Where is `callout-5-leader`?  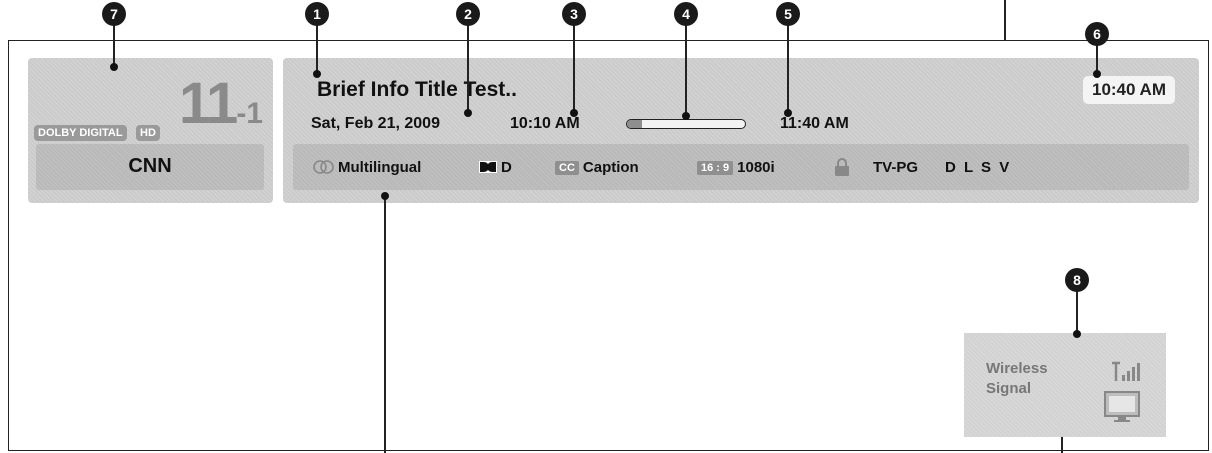 callout-5-leader is located at coordinates (788, 67).